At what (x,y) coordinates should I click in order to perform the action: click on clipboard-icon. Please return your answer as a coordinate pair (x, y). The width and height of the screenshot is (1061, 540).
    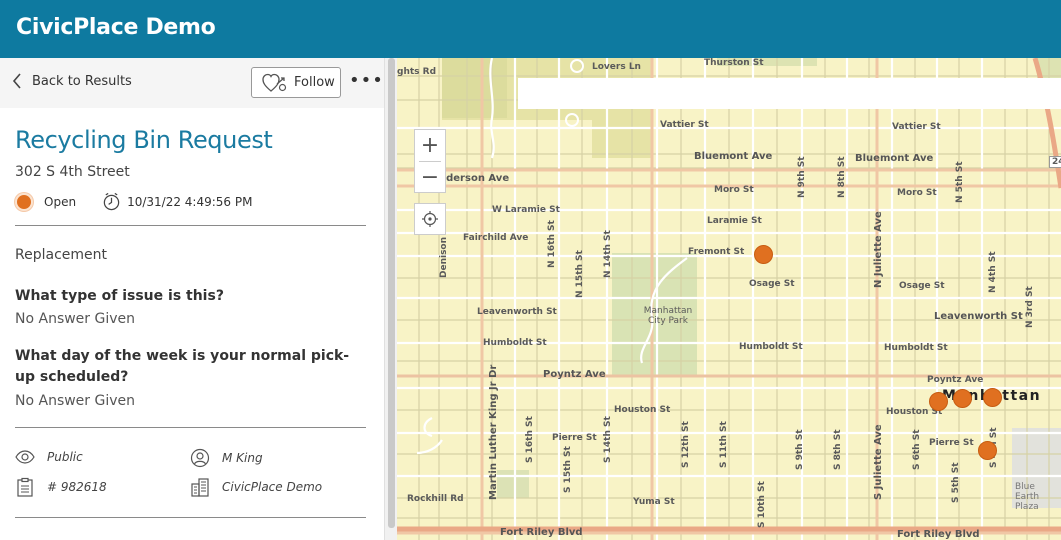
    Looking at the image, I should click on (25, 487).